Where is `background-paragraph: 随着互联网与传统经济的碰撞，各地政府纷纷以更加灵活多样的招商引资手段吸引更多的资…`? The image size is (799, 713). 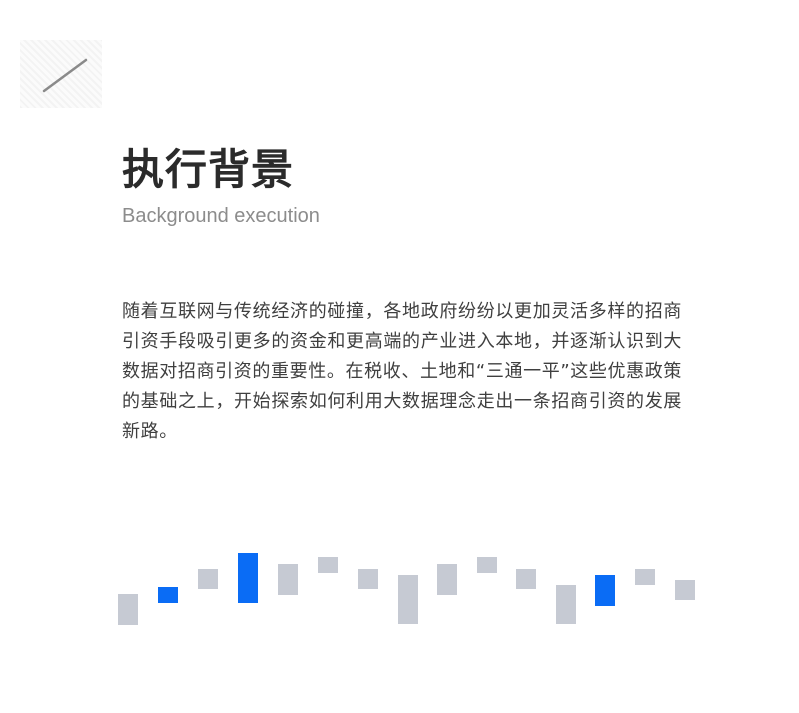
background-paragraph: 随着互联网与传统经济的碰撞，各地政府纷纷以更加灵活多样的招商引资手段吸引更多的资… is located at coordinates (402, 371).